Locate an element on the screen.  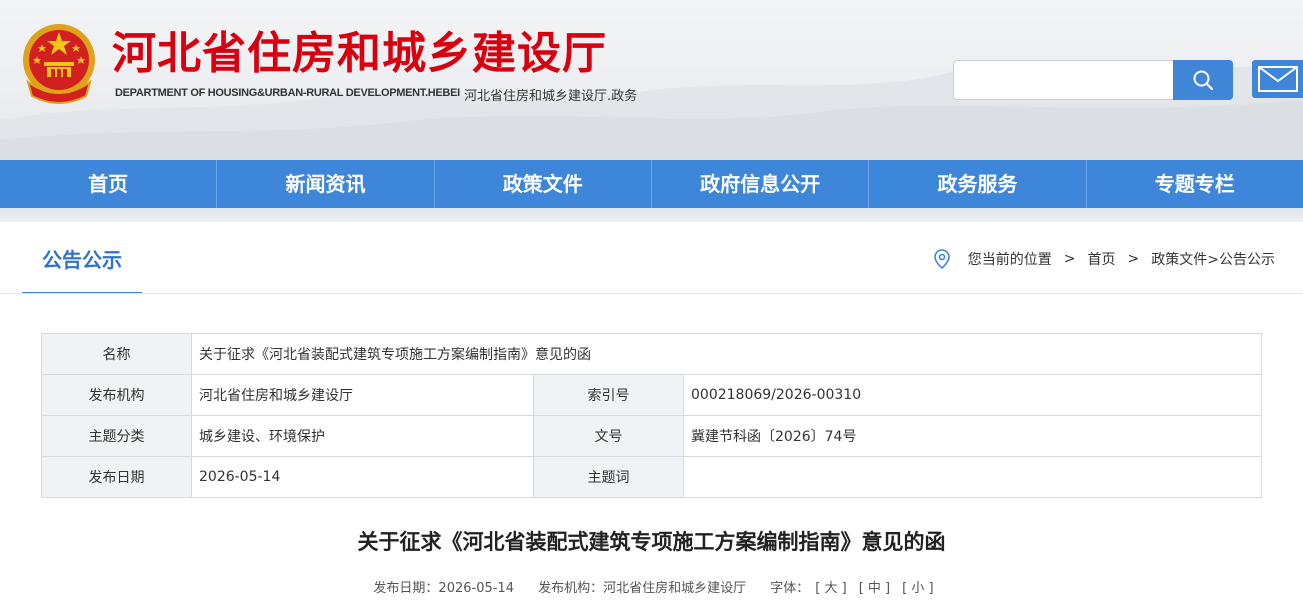
meta-value-keywords is located at coordinates (972, 477).